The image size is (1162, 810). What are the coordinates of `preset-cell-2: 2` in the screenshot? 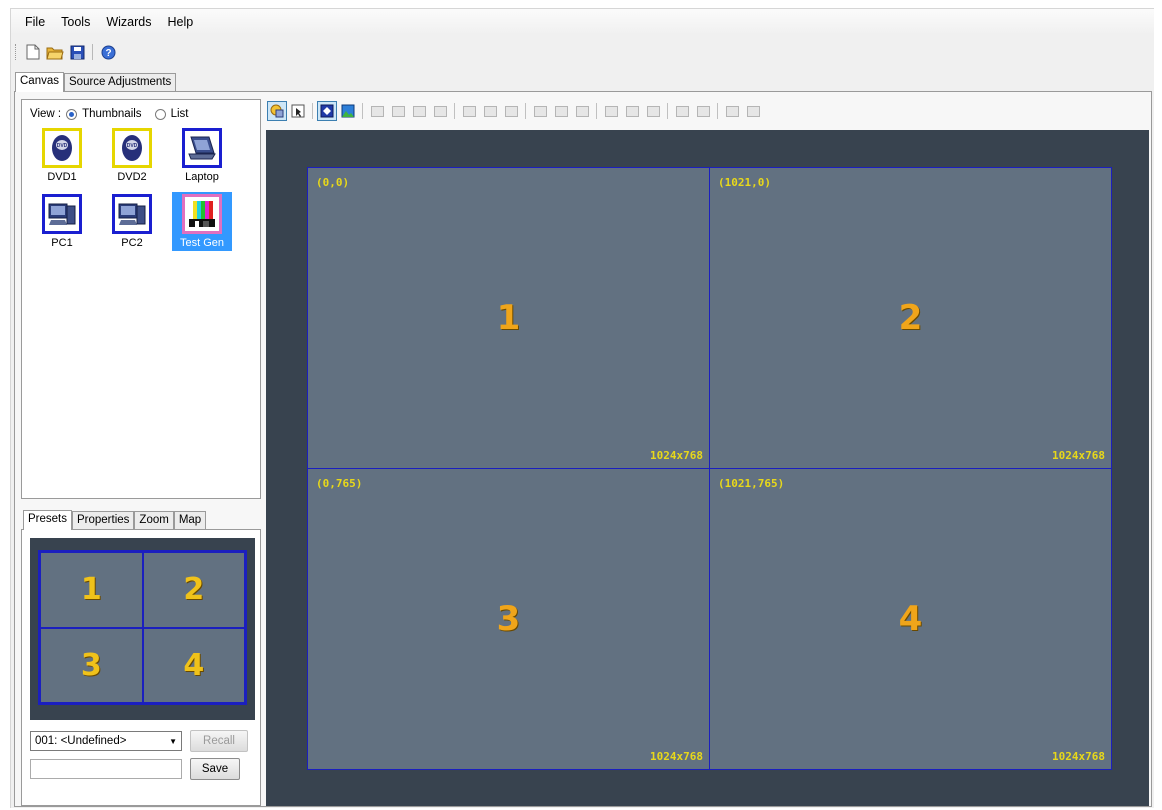 It's located at (193, 590).